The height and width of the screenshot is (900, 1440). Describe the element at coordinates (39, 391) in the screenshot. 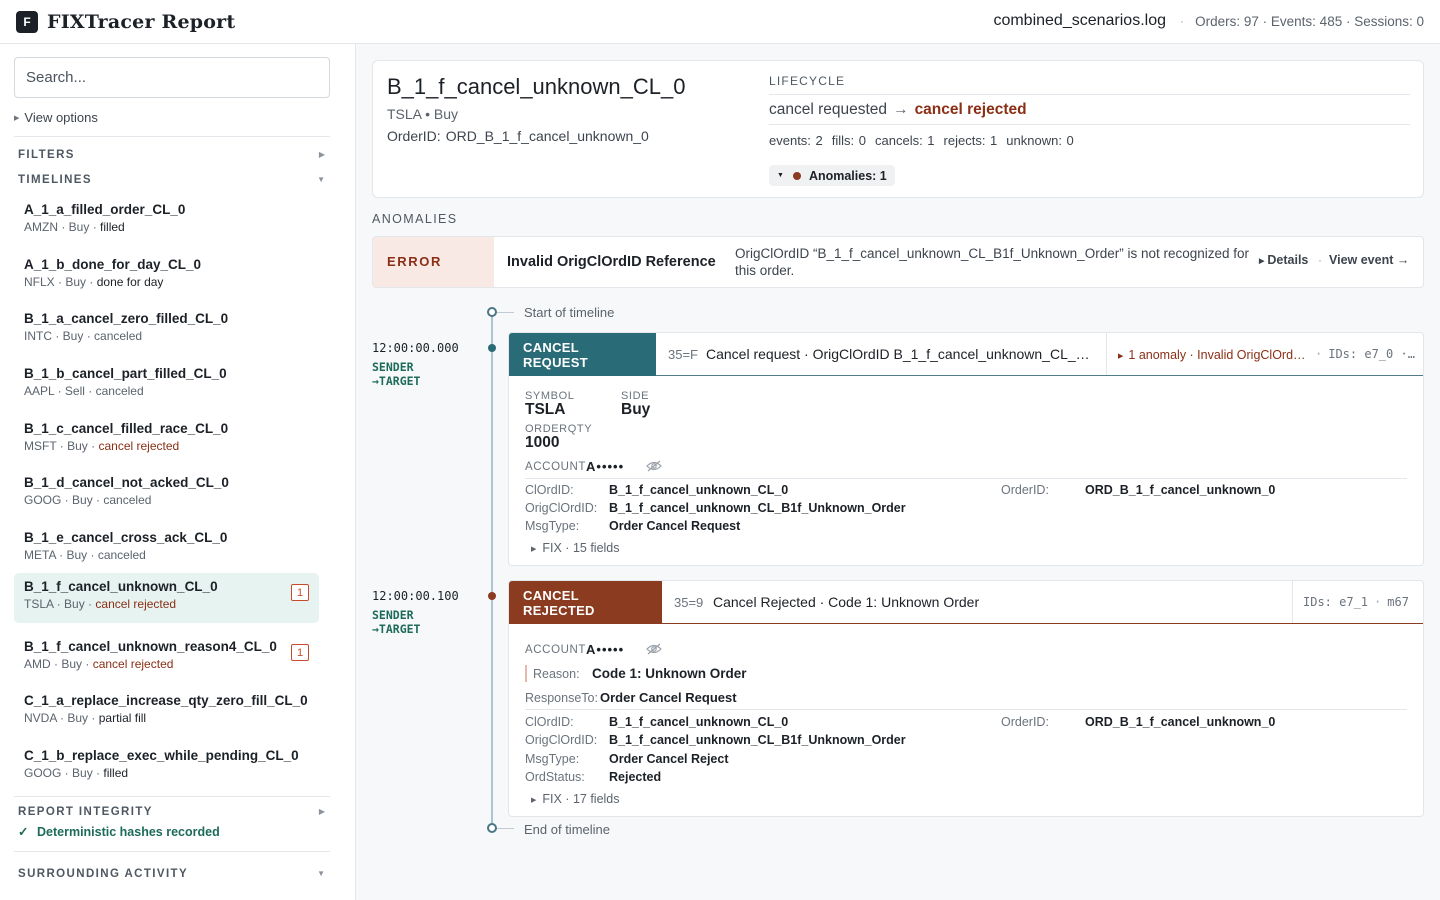

I see `timeline-symbol: AAPL` at that location.